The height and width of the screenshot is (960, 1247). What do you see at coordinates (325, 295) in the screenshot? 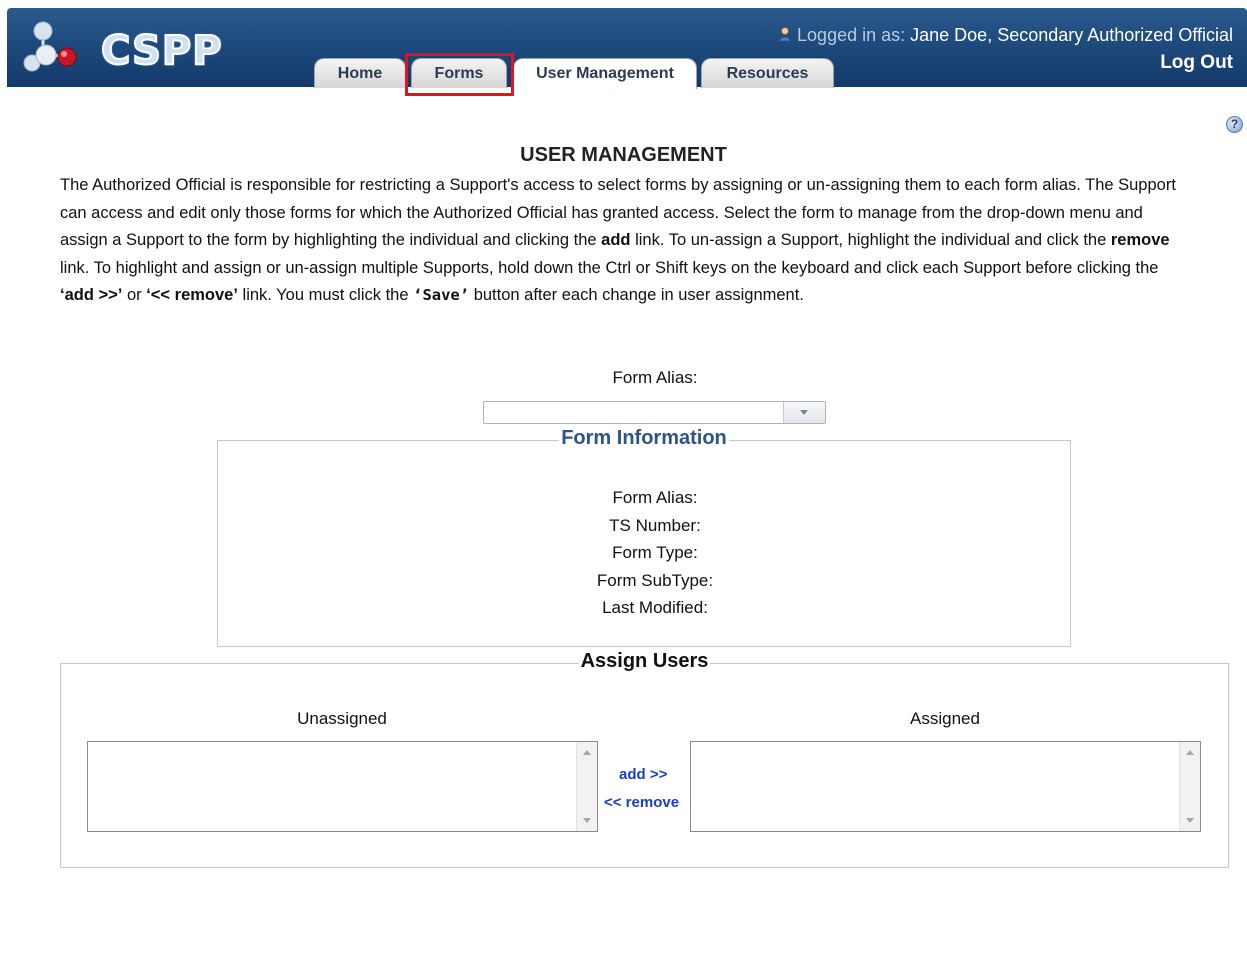
I see `intro-text-5: link. You must click the` at bounding box center [325, 295].